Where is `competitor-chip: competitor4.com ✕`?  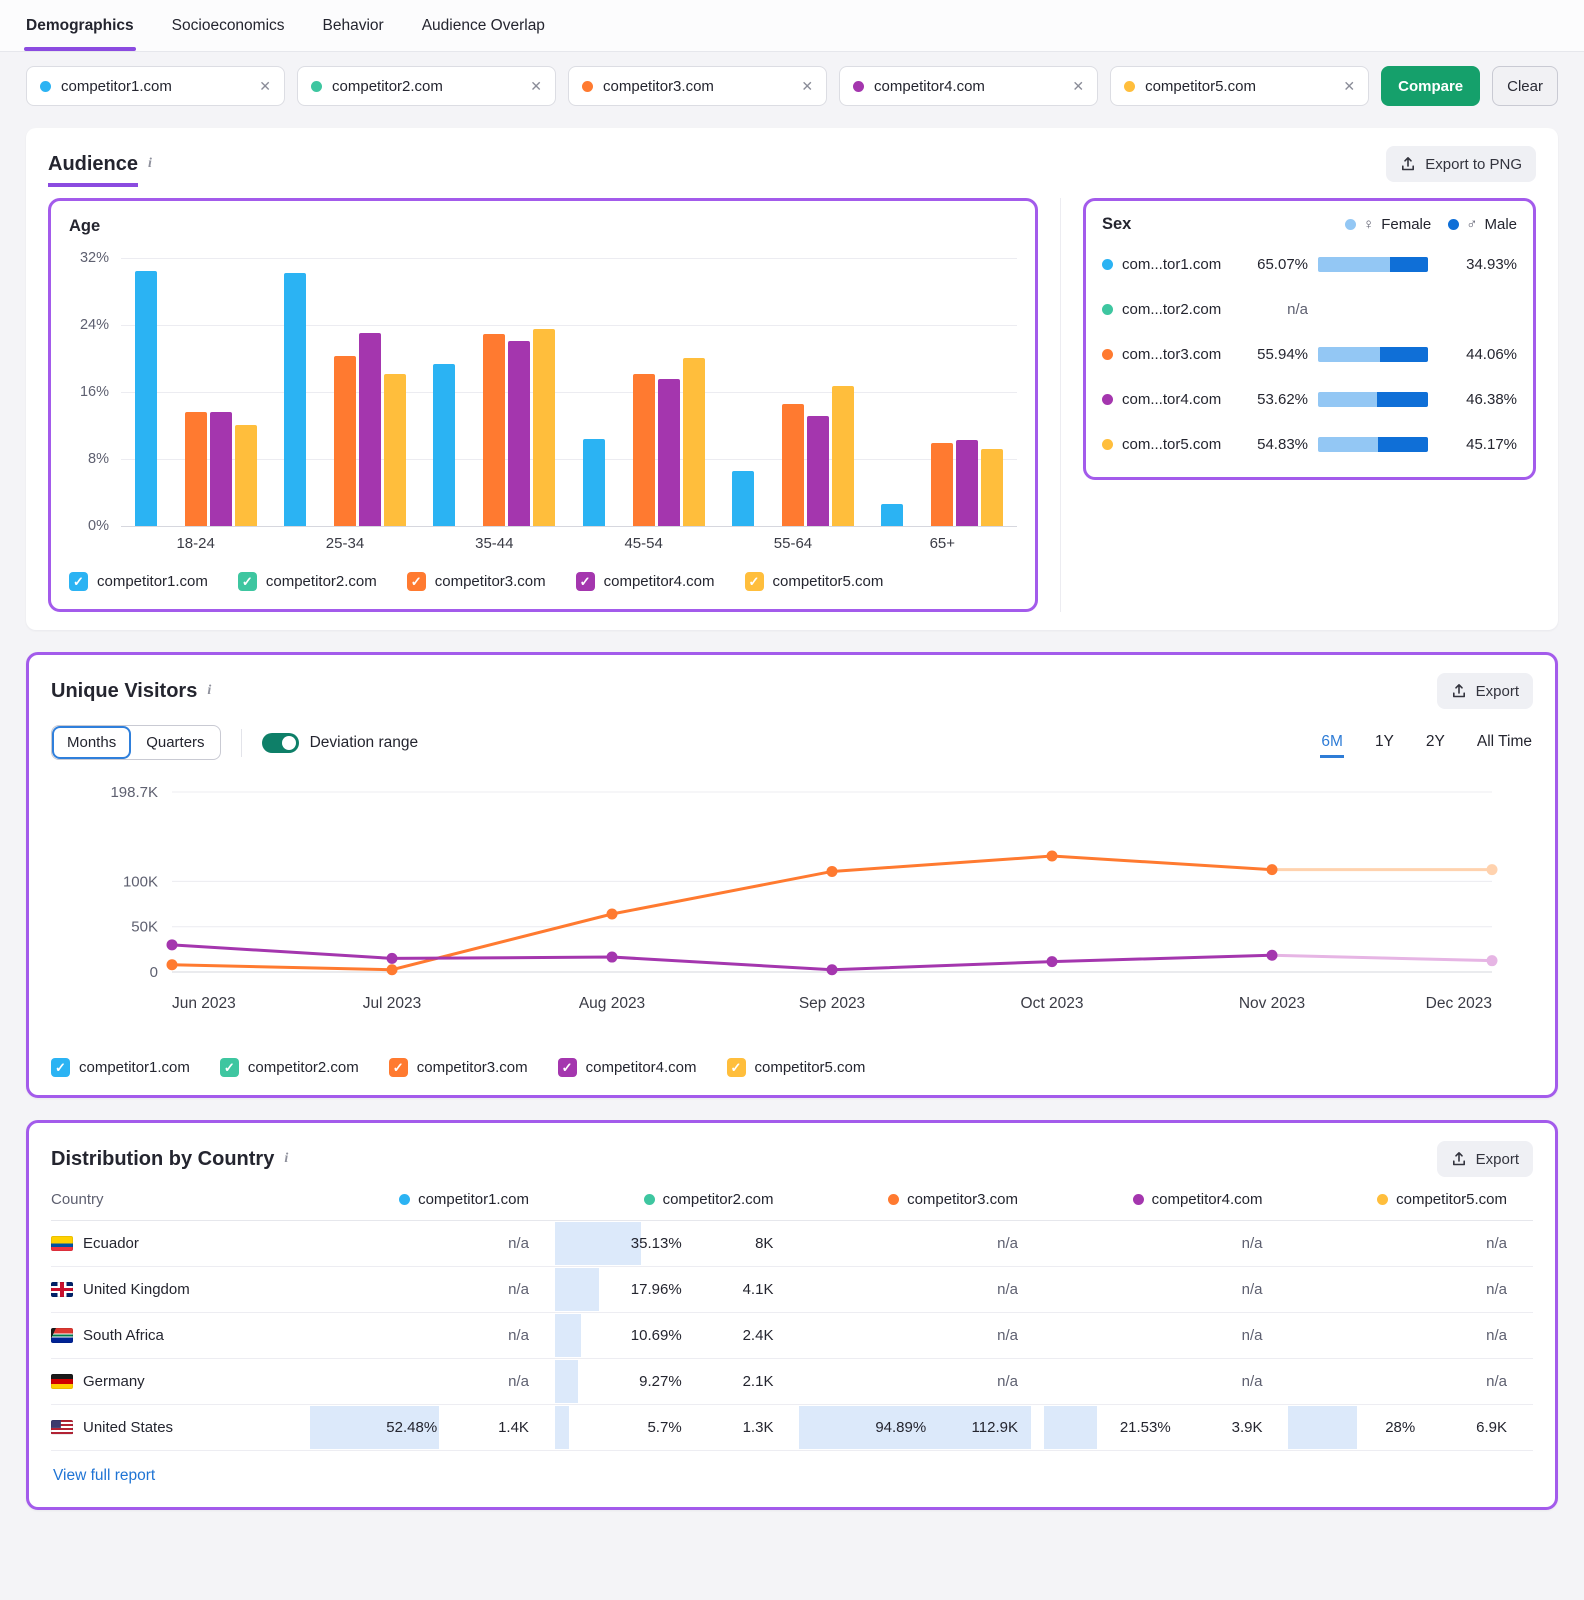
competitor-chip: competitor4.com ✕ is located at coordinates (969, 86).